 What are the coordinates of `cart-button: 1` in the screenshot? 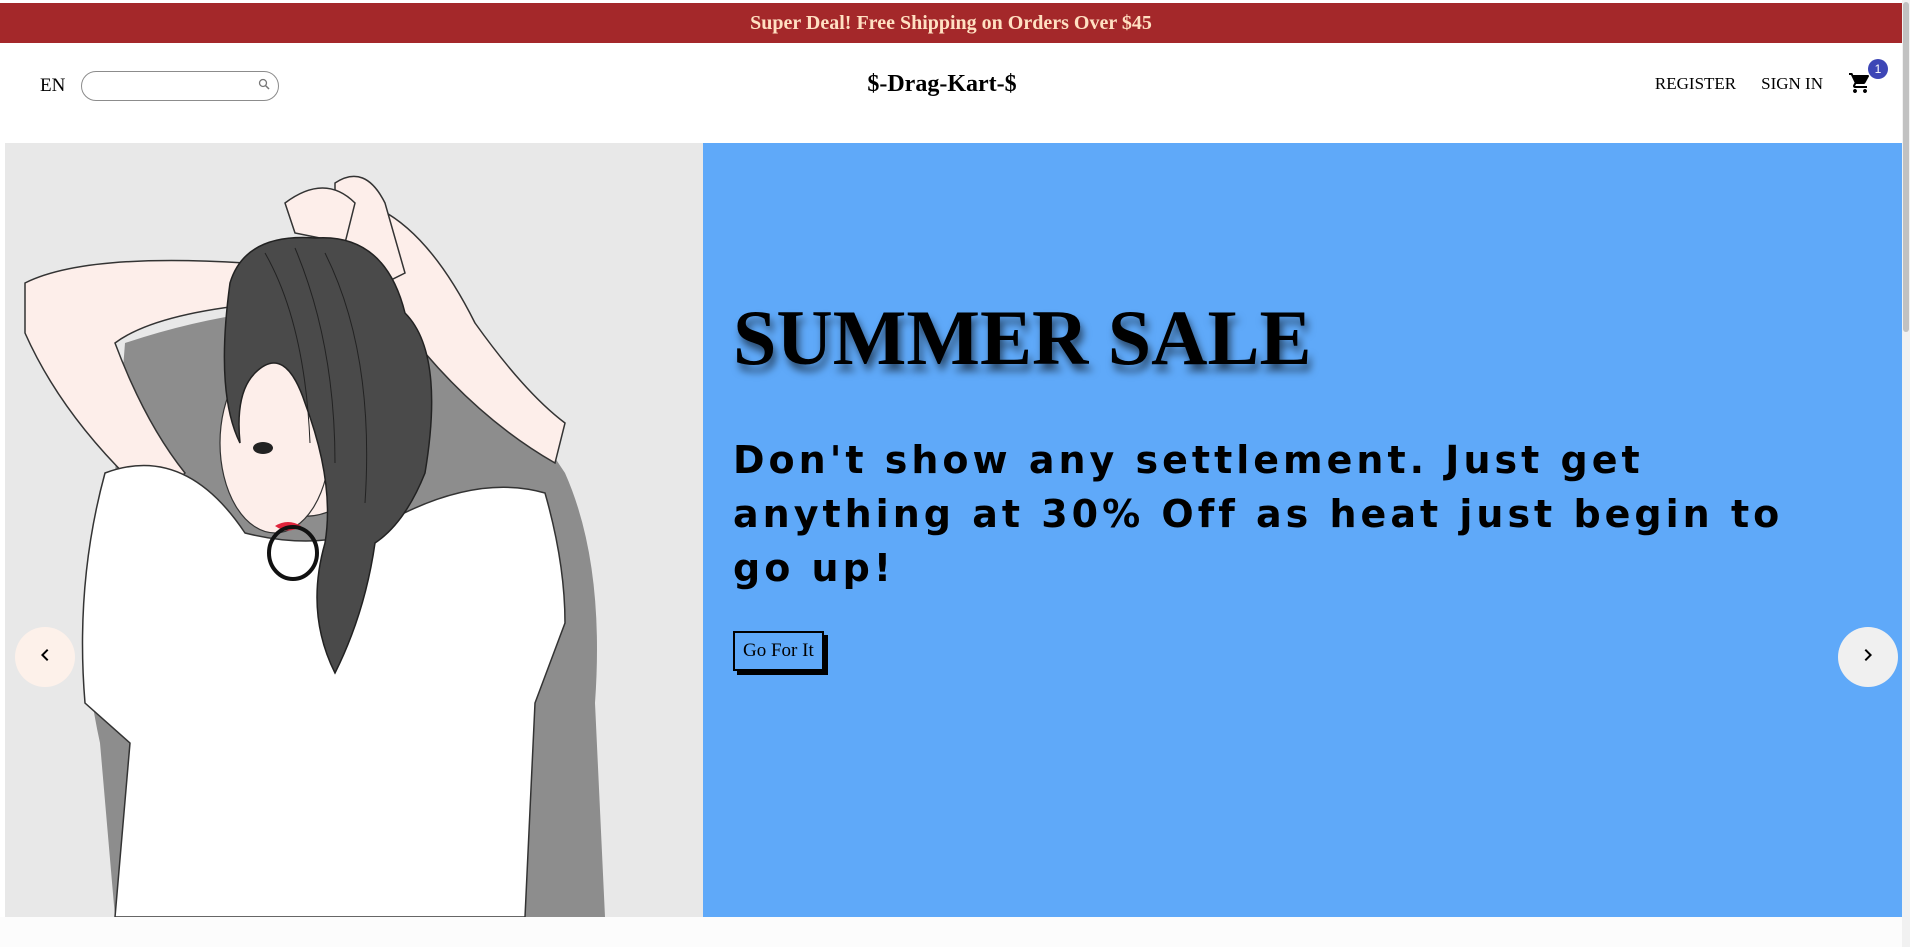 It's located at (1868, 79).